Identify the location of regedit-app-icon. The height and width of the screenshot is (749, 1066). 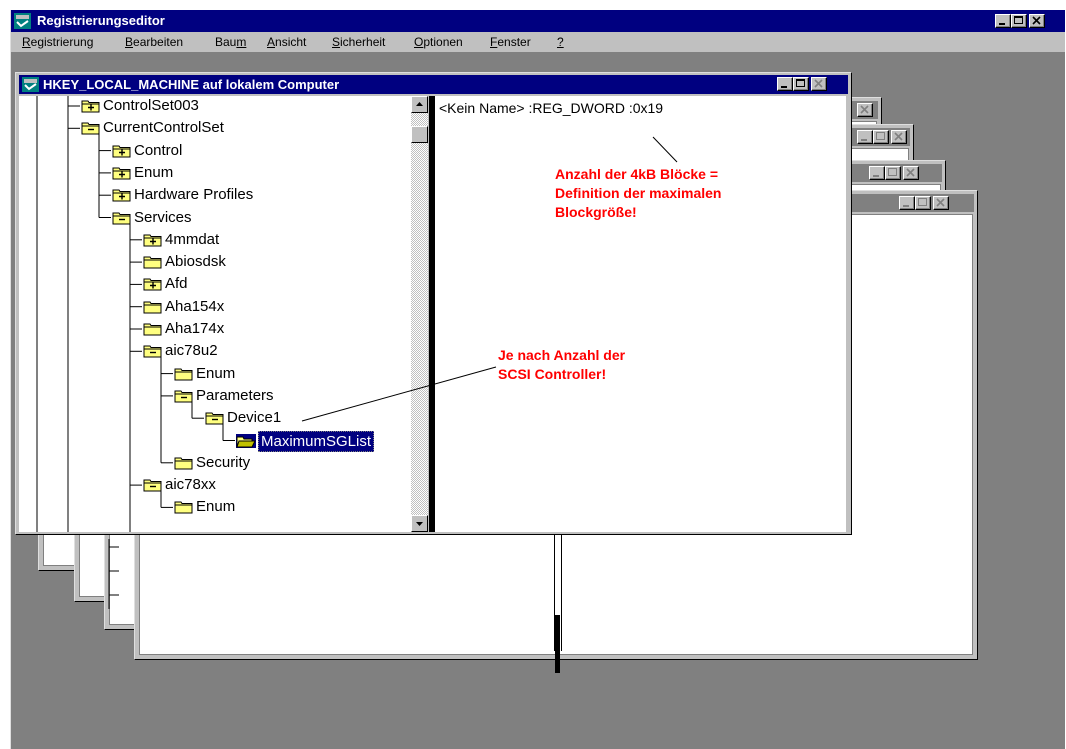
(22, 21).